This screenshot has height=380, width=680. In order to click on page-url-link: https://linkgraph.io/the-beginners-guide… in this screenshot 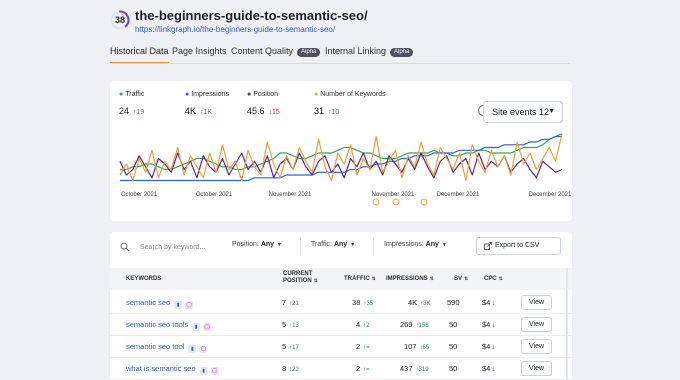, I will do `click(235, 29)`.